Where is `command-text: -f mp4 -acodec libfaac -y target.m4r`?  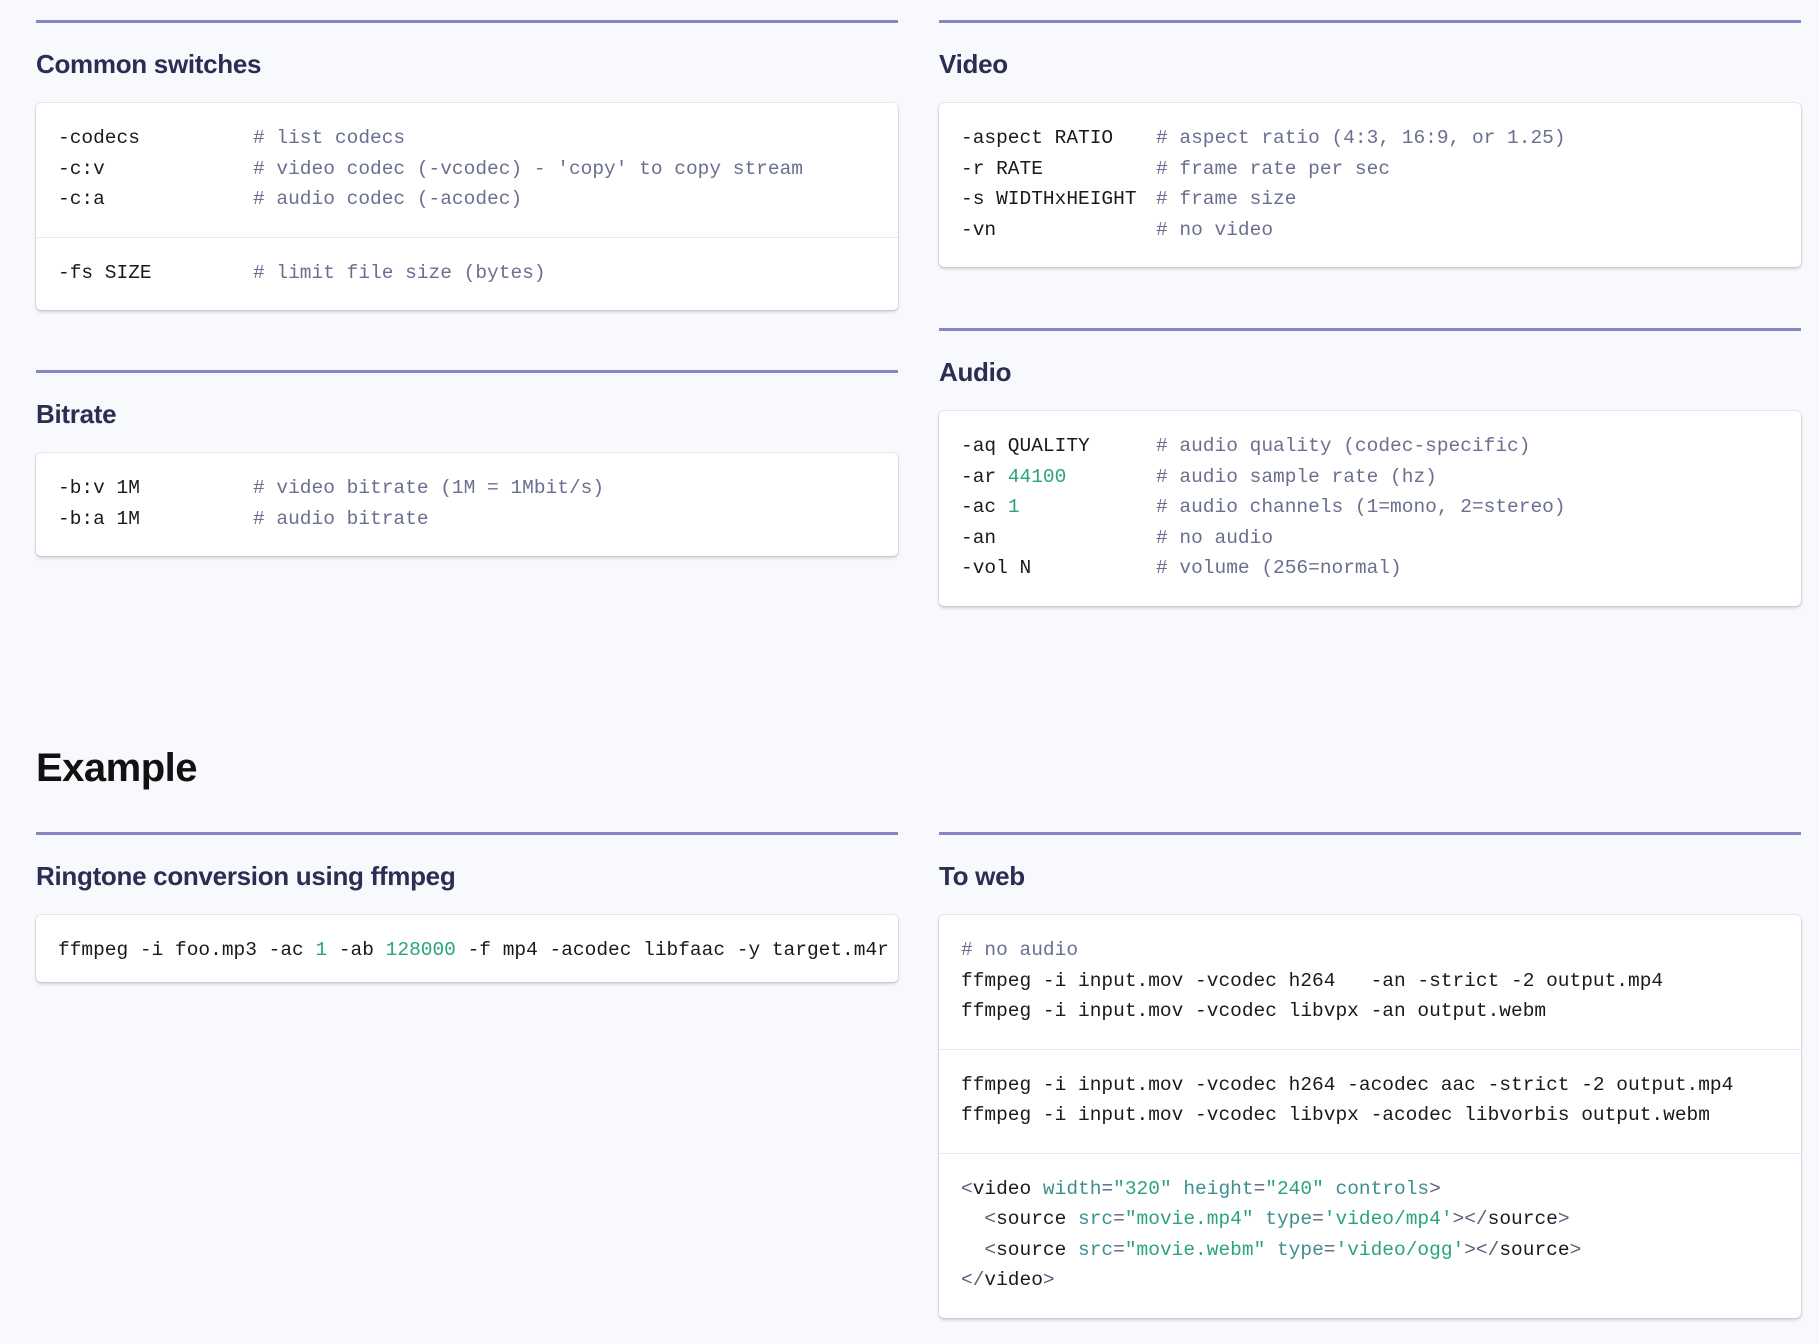 command-text: -f mp4 -acodec libfaac -y target.m4r is located at coordinates (672, 950).